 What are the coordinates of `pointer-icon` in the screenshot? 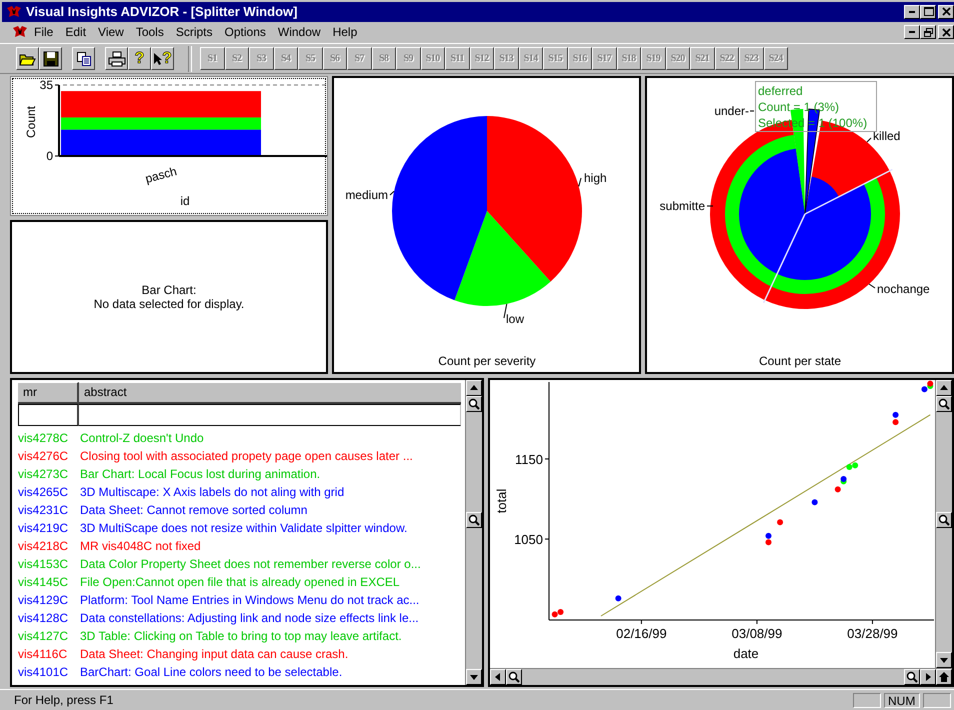 It's located at (157, 59).